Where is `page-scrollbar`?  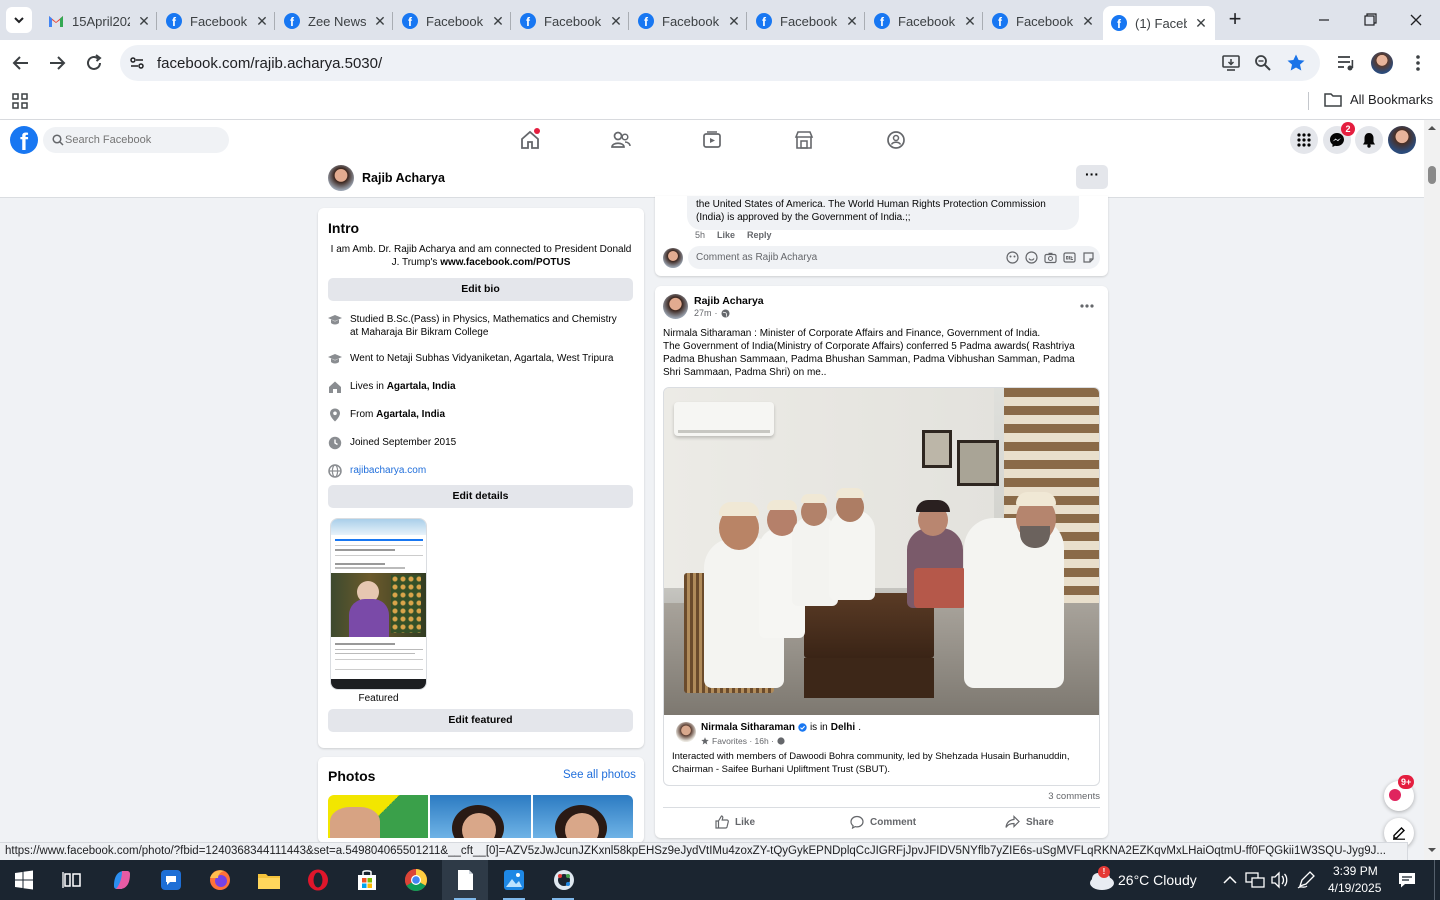 page-scrollbar is located at coordinates (1432, 490).